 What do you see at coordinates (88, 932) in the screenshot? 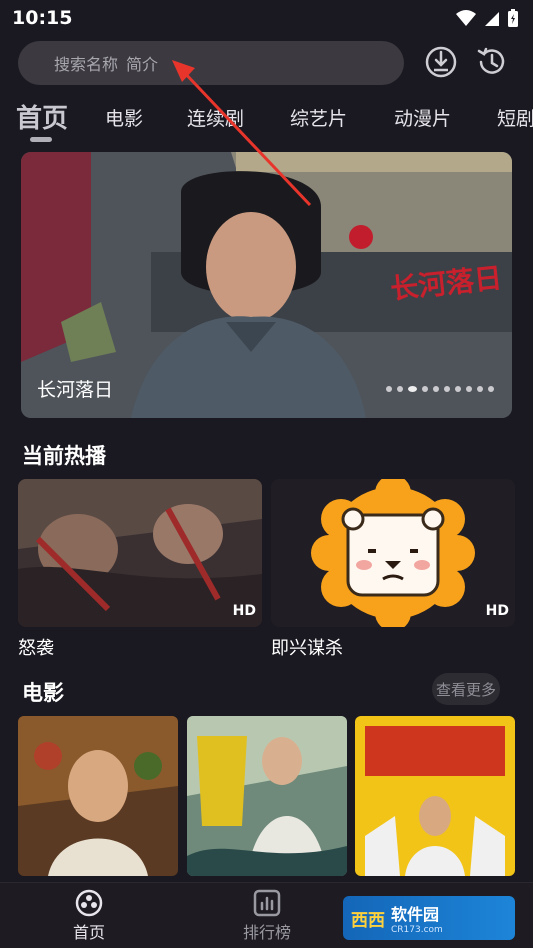
I see `nav-home-label: 首页` at bounding box center [88, 932].